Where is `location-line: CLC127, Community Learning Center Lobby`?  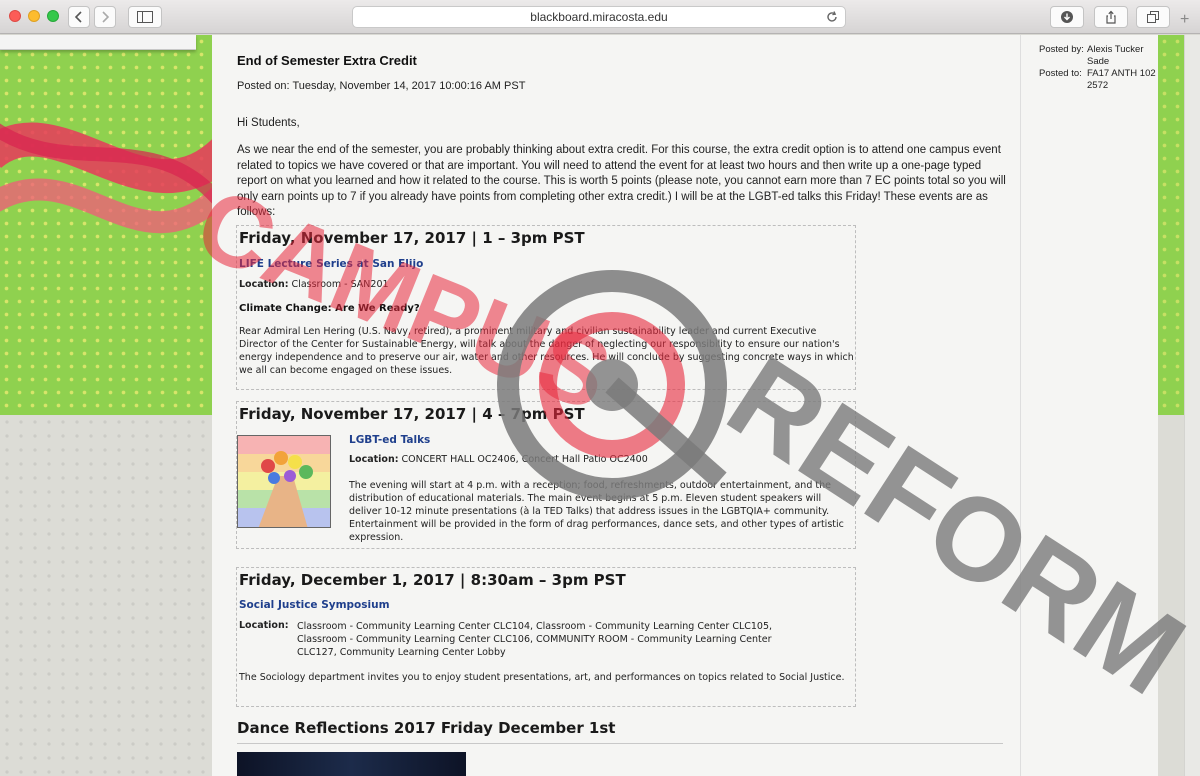 location-line: CLC127, Community Learning Center Lobby is located at coordinates (401, 652).